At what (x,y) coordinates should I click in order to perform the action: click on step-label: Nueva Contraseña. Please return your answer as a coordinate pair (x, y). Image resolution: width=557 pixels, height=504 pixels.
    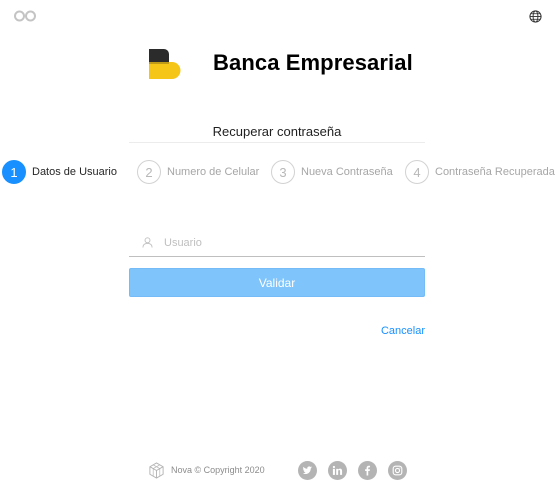
    Looking at the image, I should click on (347, 172).